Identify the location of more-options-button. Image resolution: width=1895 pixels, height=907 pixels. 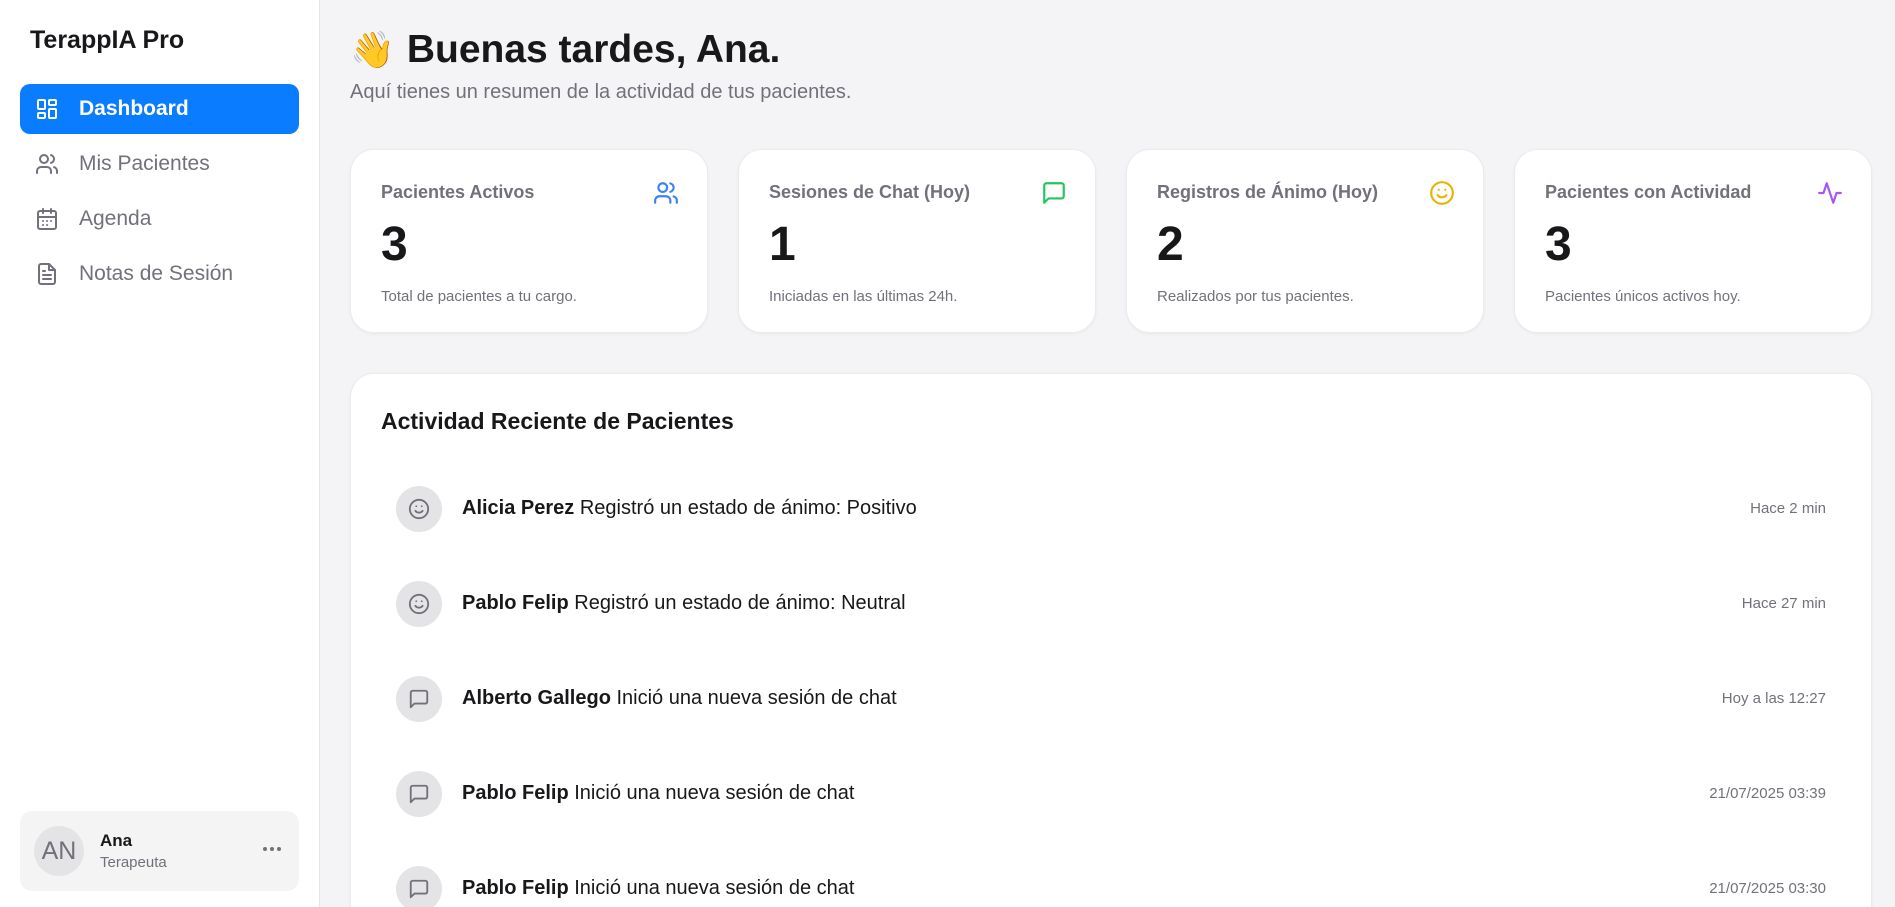
(272, 851).